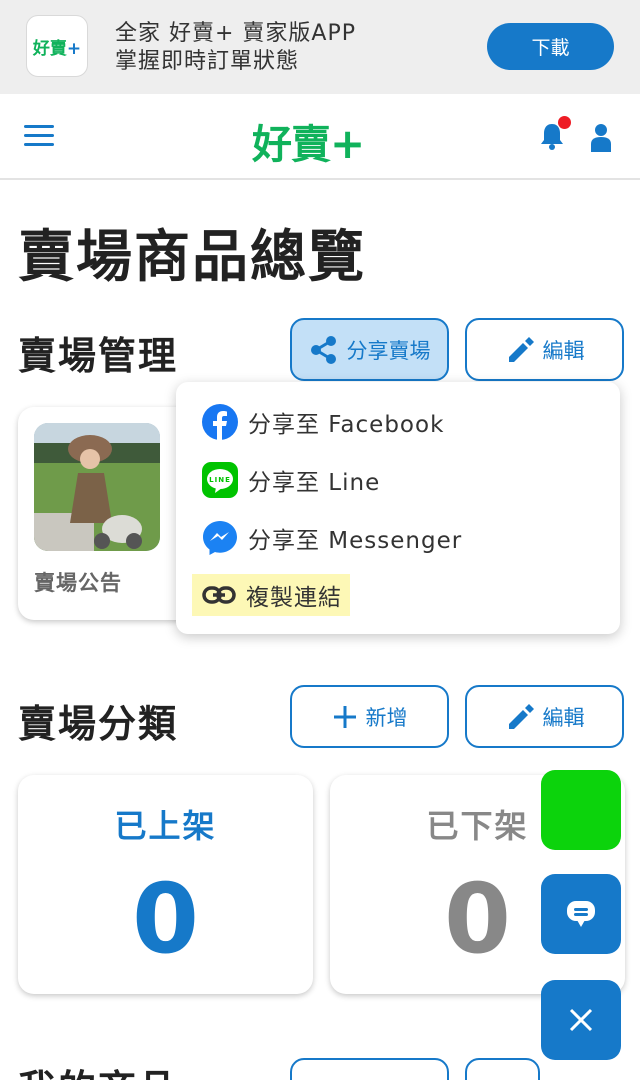  I want to click on store-section-title: 賣場管理, so click(98, 356).